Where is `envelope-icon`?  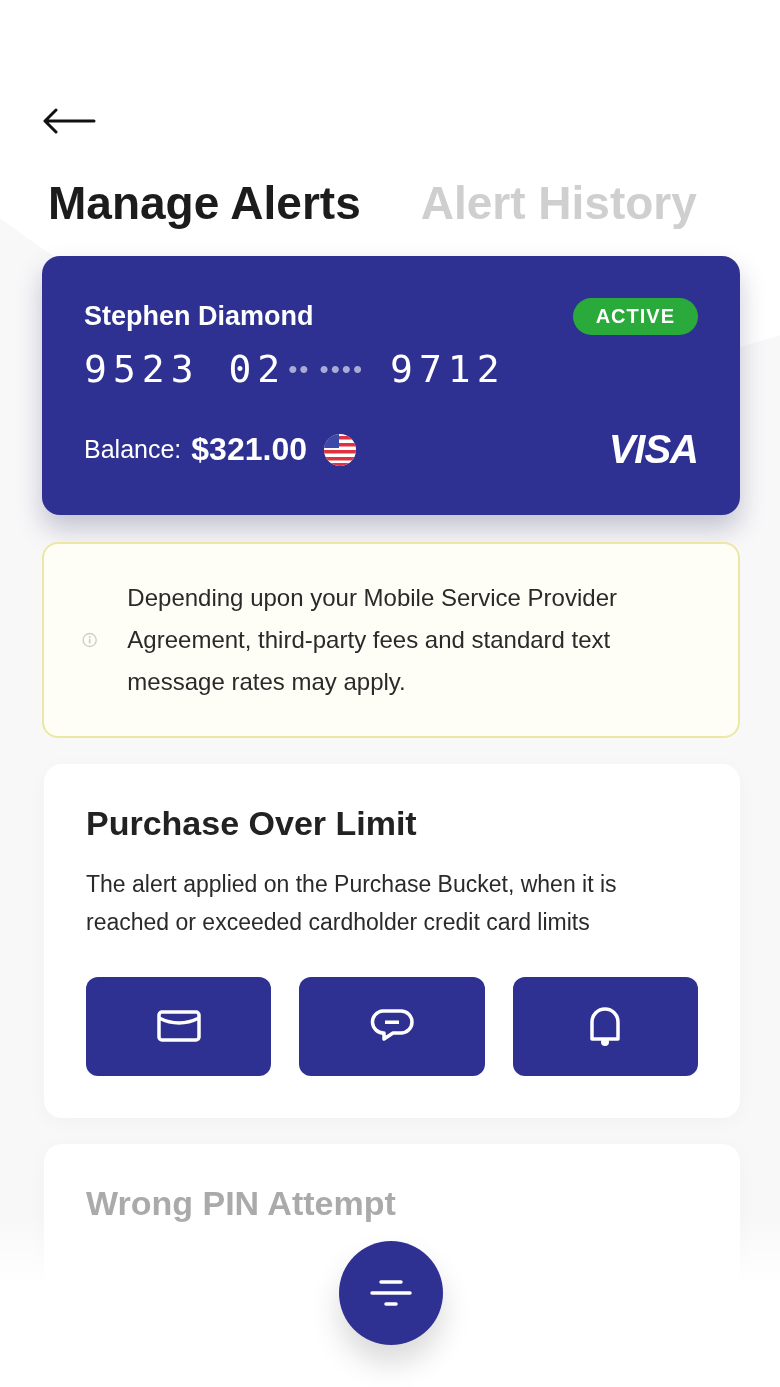 envelope-icon is located at coordinates (178, 1026).